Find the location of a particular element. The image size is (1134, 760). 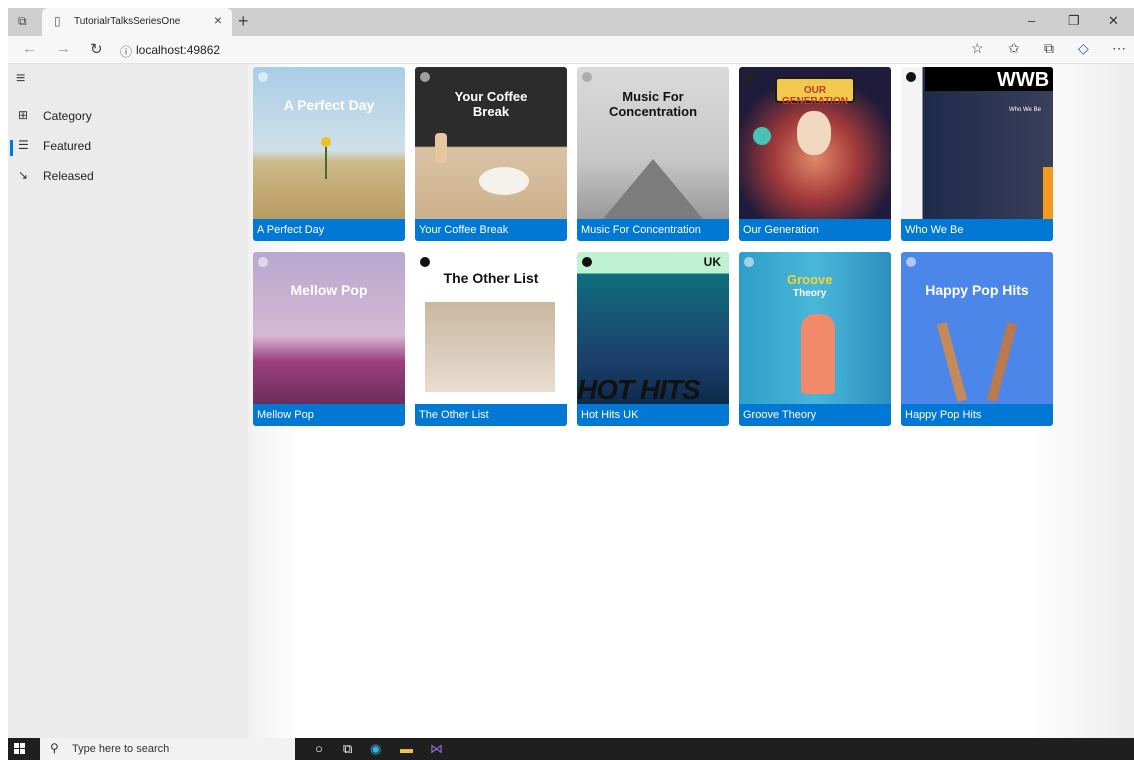

playlist-card: Your Coffee Break Your Coffee Break is located at coordinates (491, 154).